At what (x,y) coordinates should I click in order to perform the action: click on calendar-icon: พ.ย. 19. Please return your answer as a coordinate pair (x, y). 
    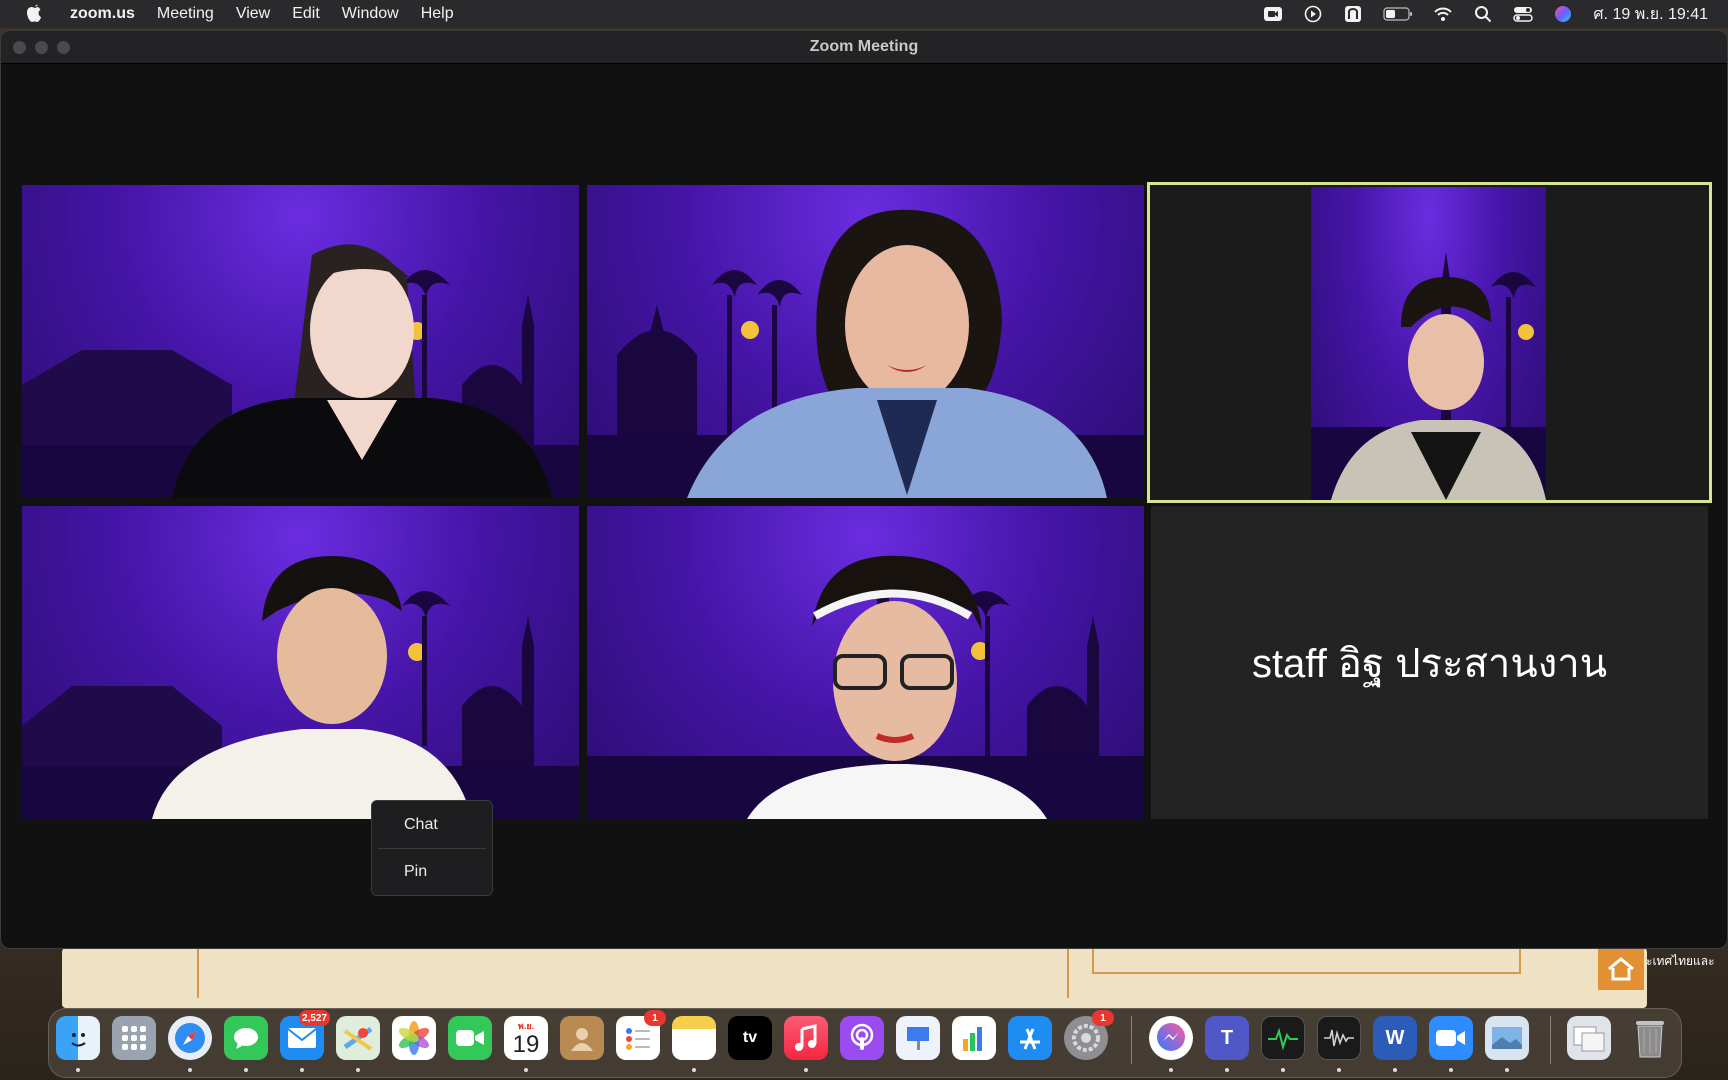
    Looking at the image, I should click on (526, 1038).